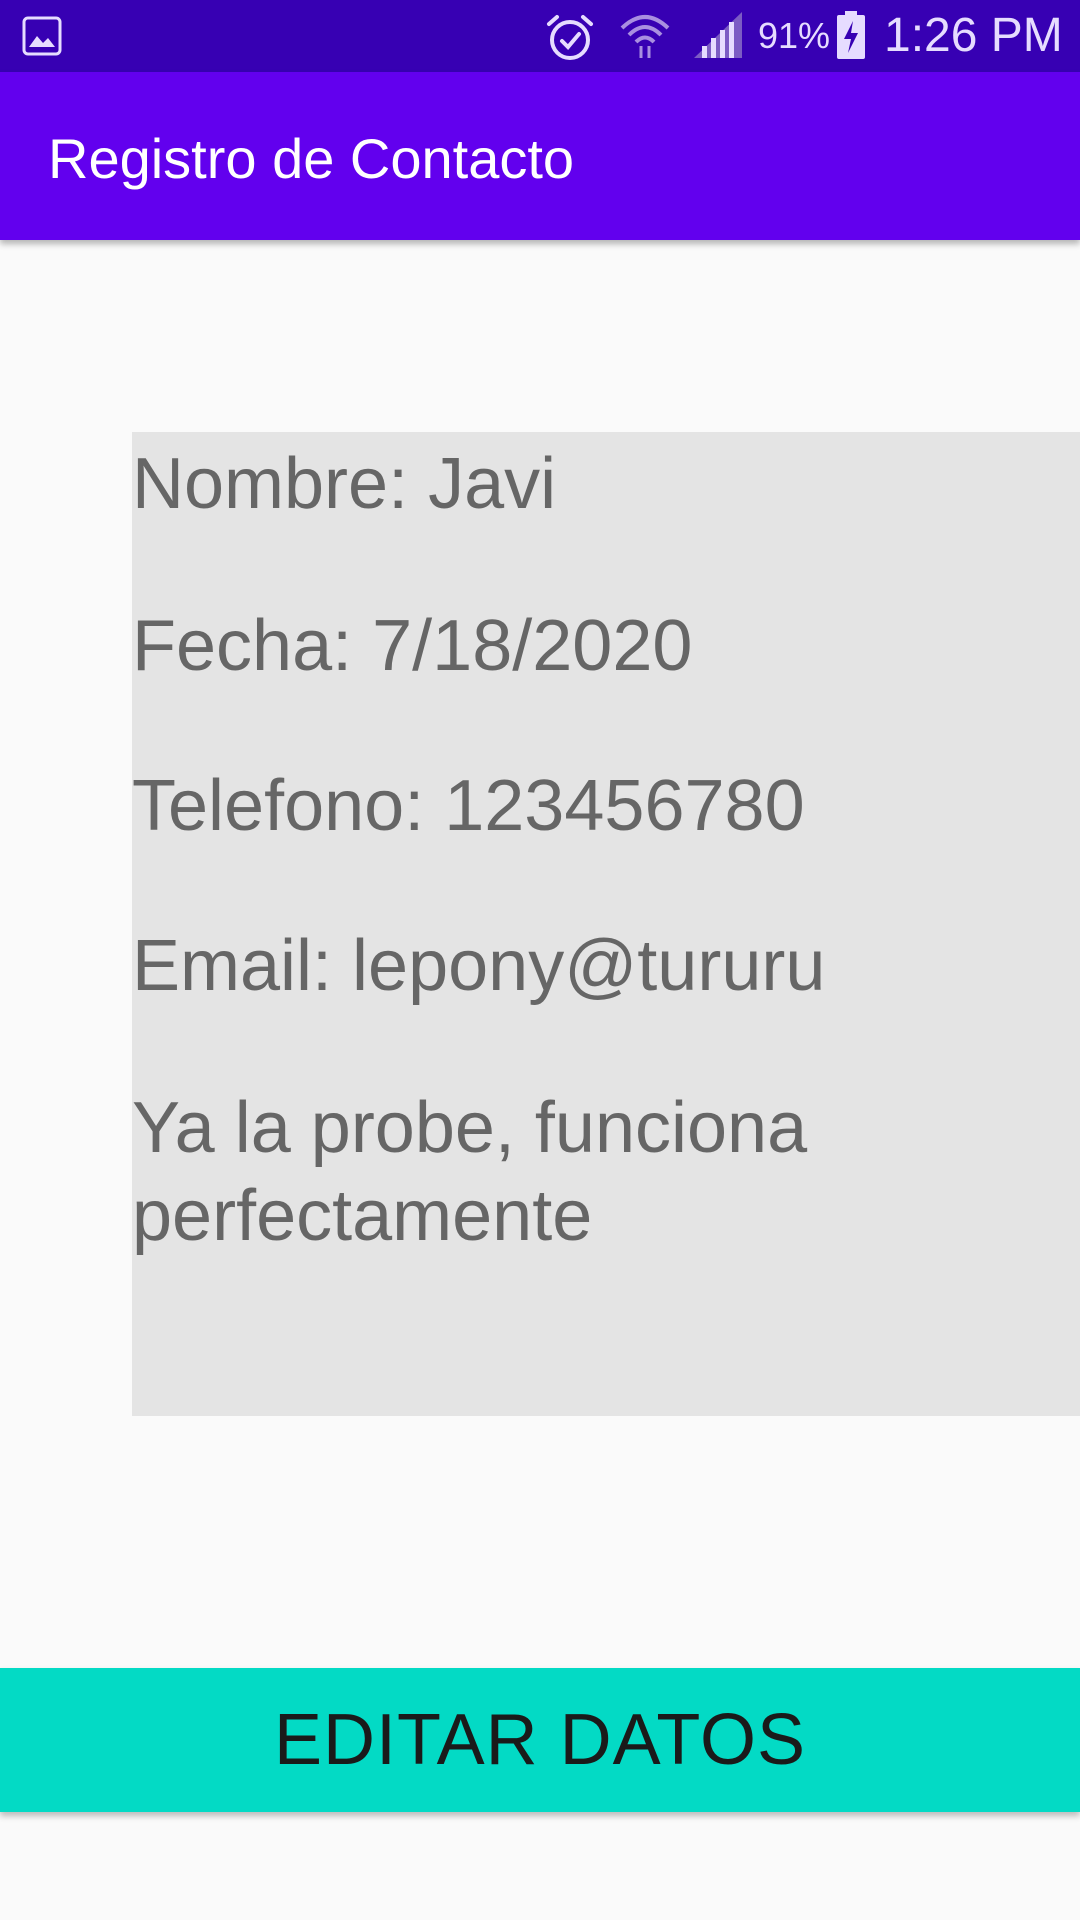 Image resolution: width=1080 pixels, height=1920 pixels. I want to click on contact-date: Fecha: 7/18/2020, so click(412, 646).